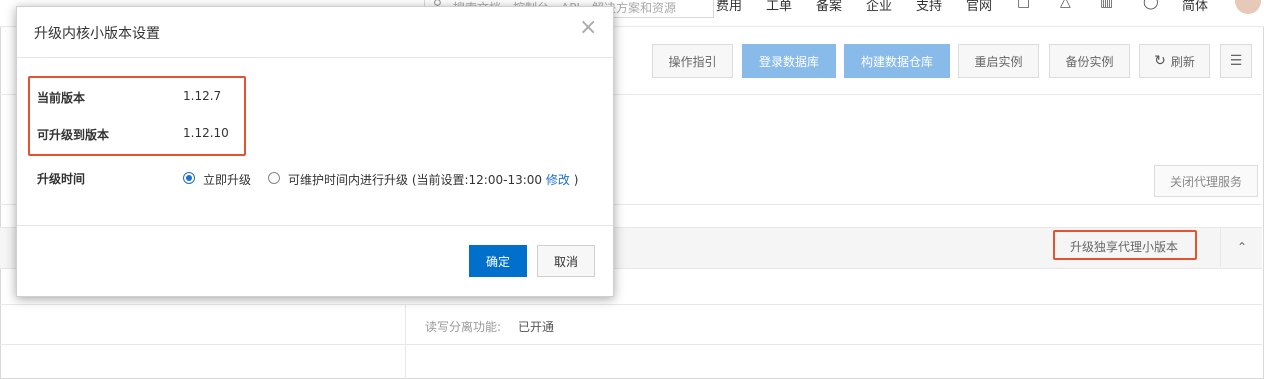 This screenshot has width=1264, height=379. I want to click on dialog-footer-divider, so click(315, 225).